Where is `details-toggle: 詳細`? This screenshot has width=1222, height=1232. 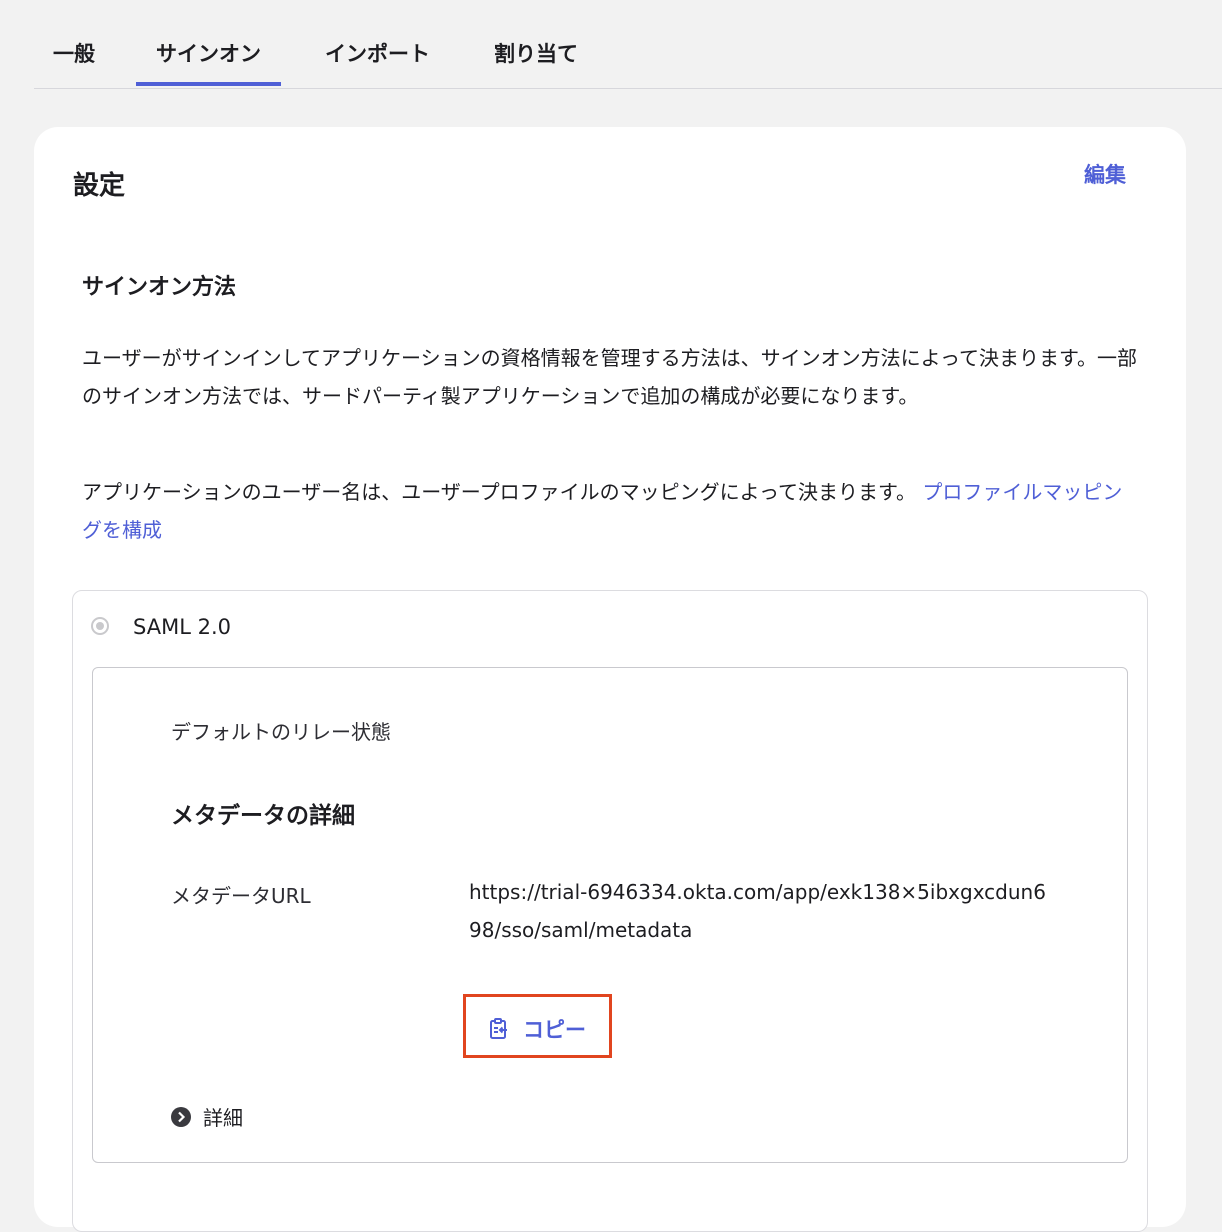 details-toggle: 詳細 is located at coordinates (207, 1116).